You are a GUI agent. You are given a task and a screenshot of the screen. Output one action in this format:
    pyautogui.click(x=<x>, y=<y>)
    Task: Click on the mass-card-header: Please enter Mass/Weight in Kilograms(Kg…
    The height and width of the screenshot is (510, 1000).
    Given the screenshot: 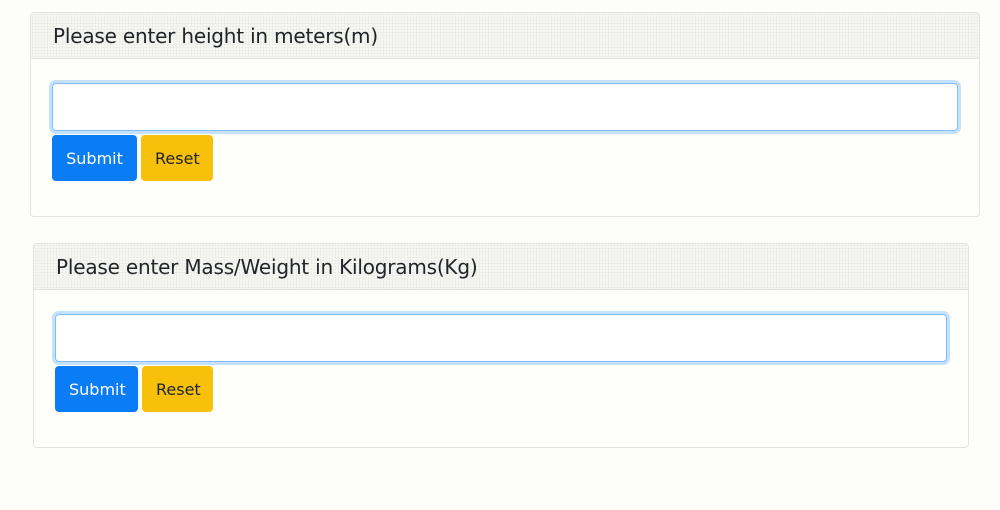 What is the action you would take?
    pyautogui.click(x=501, y=267)
    